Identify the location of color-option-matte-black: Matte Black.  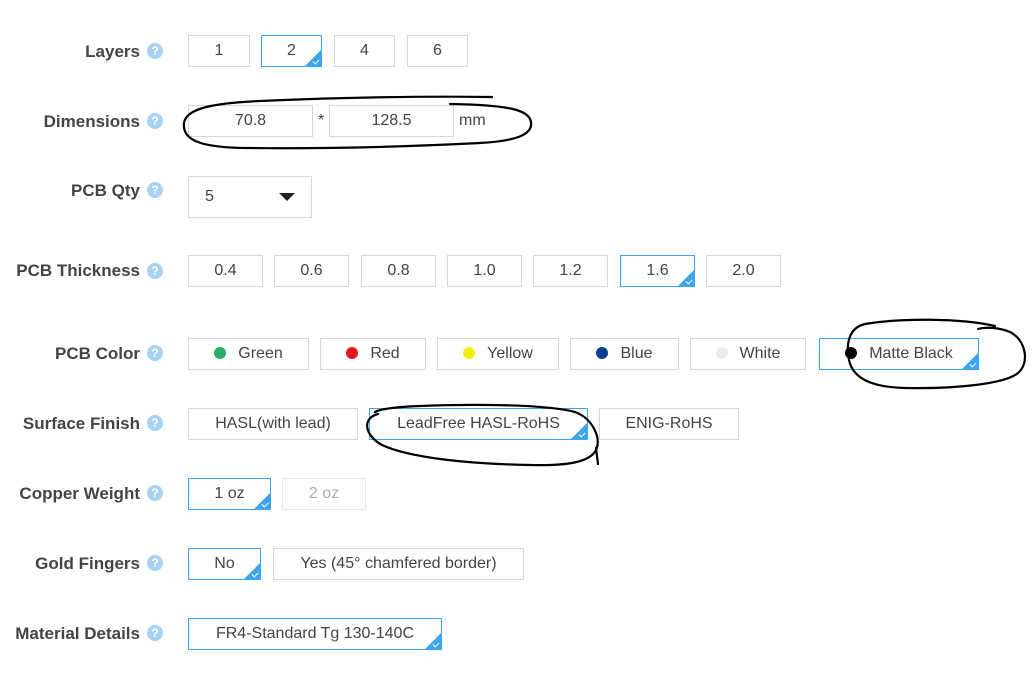
(899, 354).